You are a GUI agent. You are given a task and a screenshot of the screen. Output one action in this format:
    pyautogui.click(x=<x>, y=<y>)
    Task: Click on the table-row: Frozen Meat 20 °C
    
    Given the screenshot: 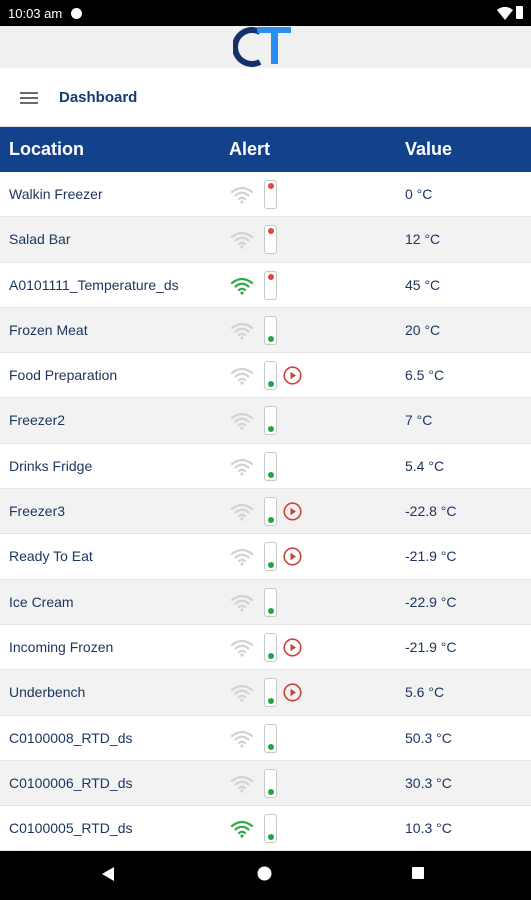 What is the action you would take?
    pyautogui.click(x=265, y=330)
    